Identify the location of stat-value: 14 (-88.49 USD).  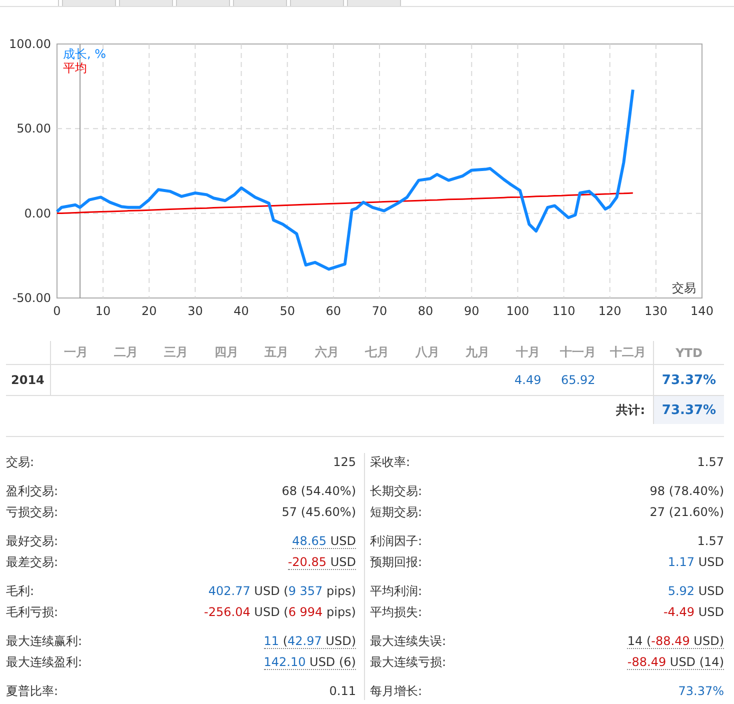
(675, 641).